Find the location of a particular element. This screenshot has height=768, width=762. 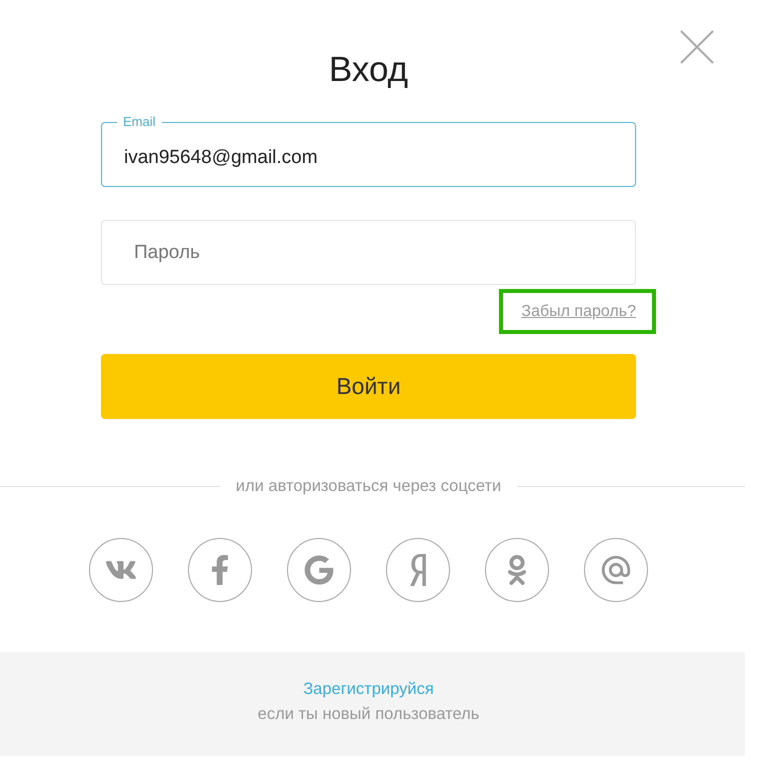

divider-text: или авторизоваться через соцсети is located at coordinates (369, 486).